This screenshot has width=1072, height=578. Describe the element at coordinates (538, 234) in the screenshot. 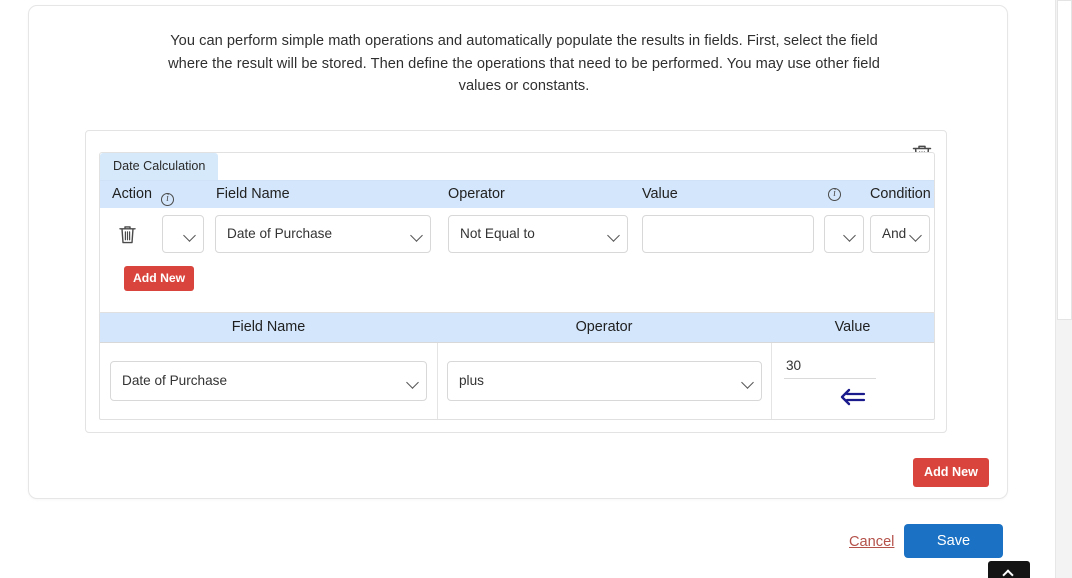

I see `condition-operator-select: Not Equal to` at that location.